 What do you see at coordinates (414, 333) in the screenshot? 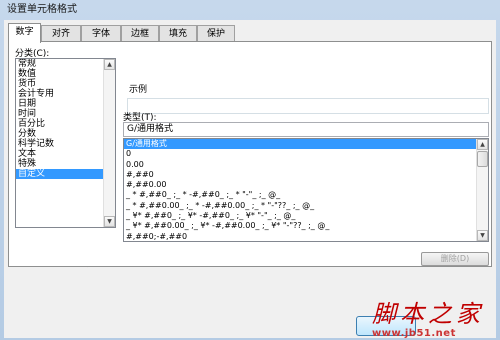
I see `watermark-url: www.jb51.net` at bounding box center [414, 333].